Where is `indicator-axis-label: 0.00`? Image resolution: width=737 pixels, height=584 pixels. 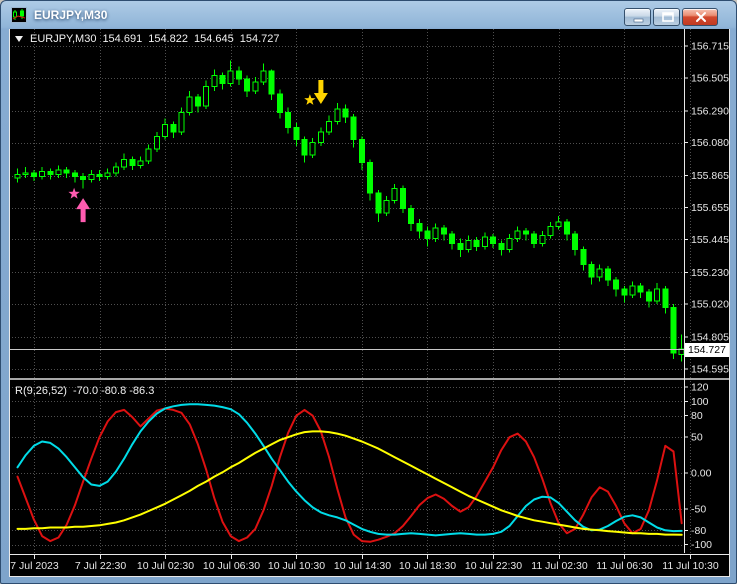
indicator-axis-label: 0.00 is located at coordinates (701, 474).